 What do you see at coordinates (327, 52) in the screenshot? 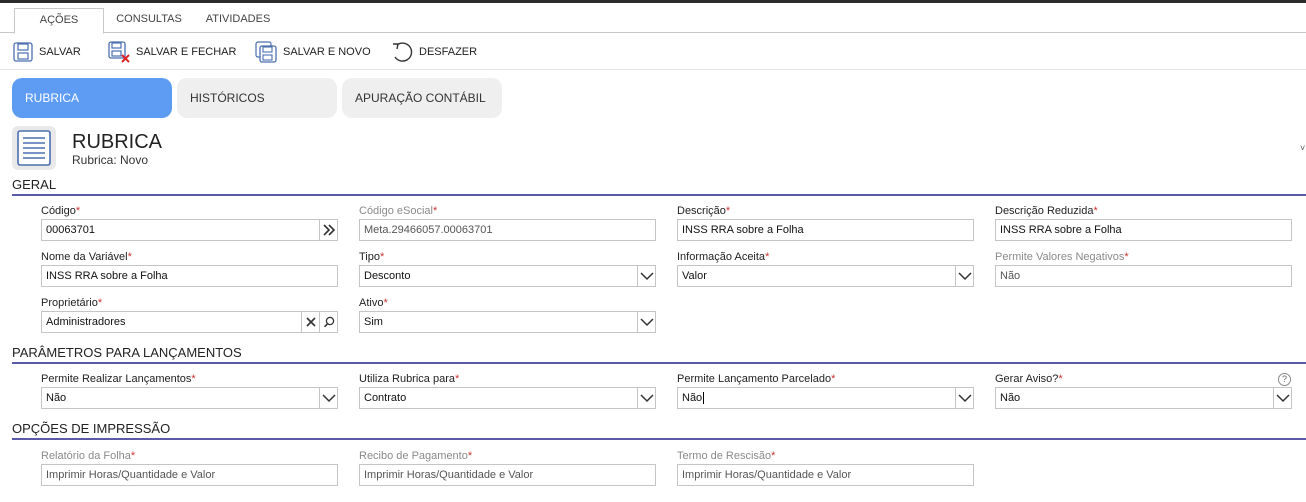
I see `save-new-label: SALVAR E NOVO` at bounding box center [327, 52].